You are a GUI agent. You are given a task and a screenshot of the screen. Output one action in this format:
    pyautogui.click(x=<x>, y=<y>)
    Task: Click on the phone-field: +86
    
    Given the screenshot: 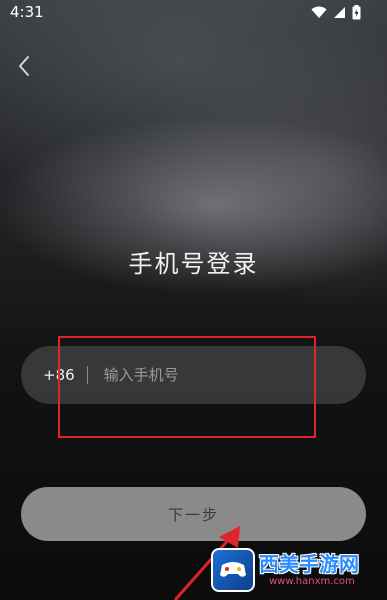 What is the action you would take?
    pyautogui.click(x=193, y=375)
    